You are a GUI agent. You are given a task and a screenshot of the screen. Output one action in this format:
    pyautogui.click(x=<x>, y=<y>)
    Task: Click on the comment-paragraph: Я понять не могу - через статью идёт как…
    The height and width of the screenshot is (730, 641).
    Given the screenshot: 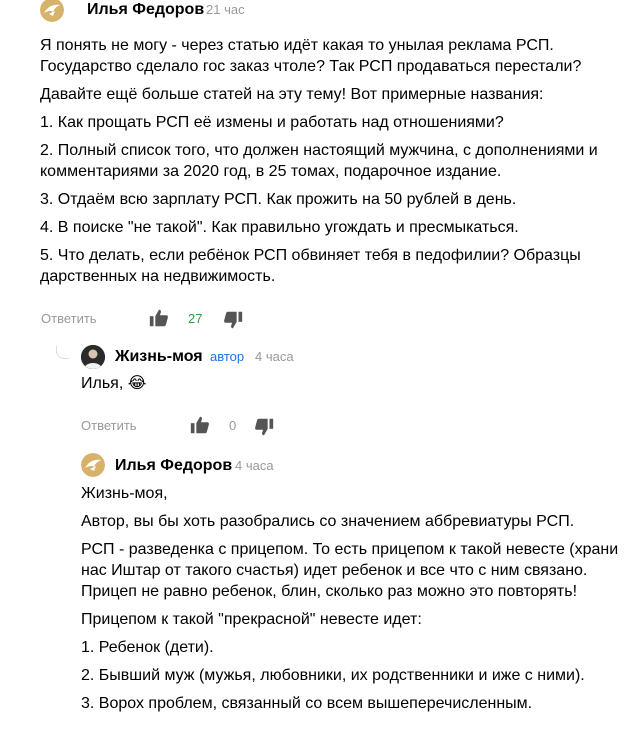 What is the action you would take?
    pyautogui.click(x=311, y=56)
    